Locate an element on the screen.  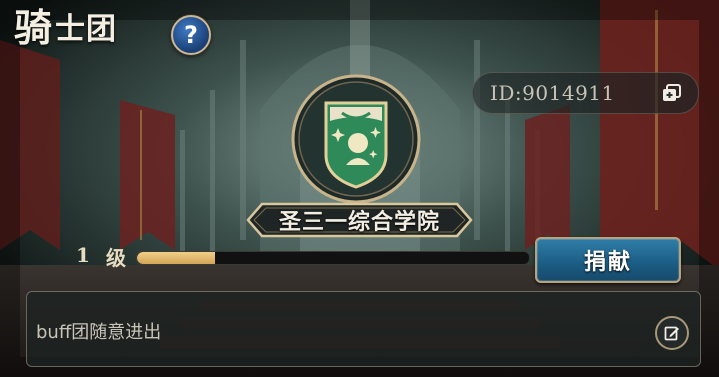
question-mark-icon: ? is located at coordinates (191, 35).